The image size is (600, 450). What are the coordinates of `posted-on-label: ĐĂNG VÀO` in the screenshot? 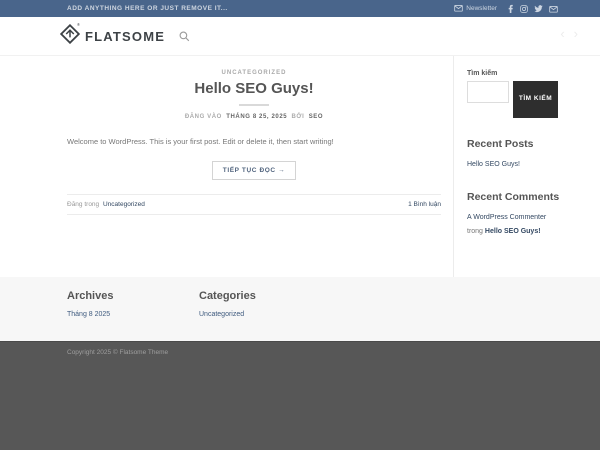 It's located at (203, 117).